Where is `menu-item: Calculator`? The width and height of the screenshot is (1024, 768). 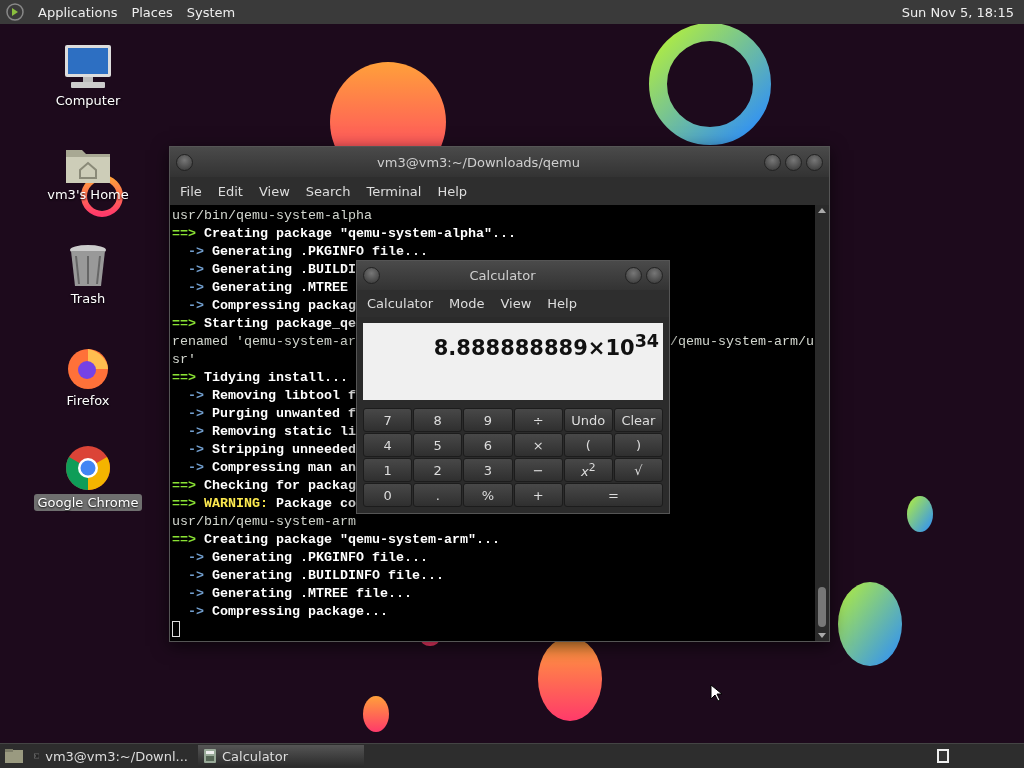
menu-item: Calculator is located at coordinates (400, 303).